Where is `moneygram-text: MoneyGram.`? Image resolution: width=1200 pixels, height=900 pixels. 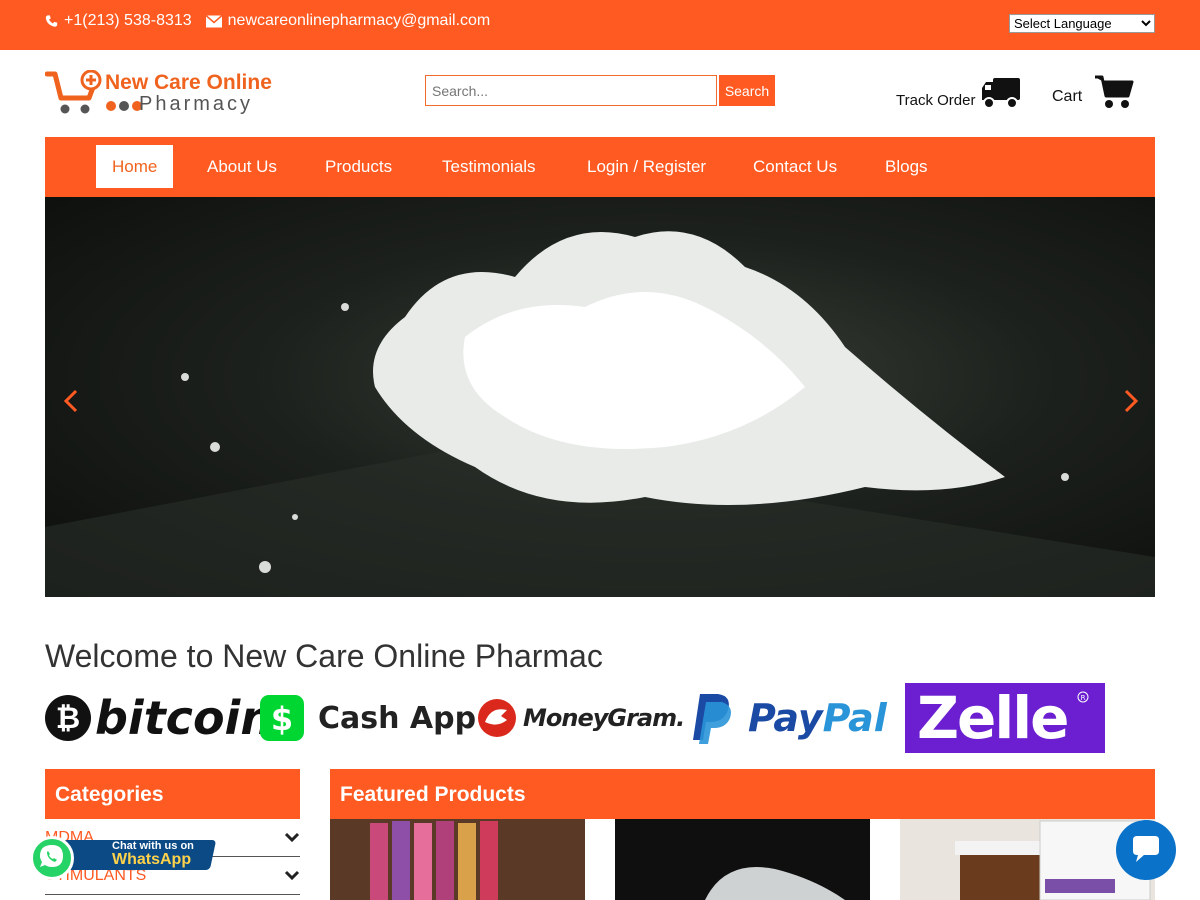 moneygram-text: MoneyGram. is located at coordinates (604, 718).